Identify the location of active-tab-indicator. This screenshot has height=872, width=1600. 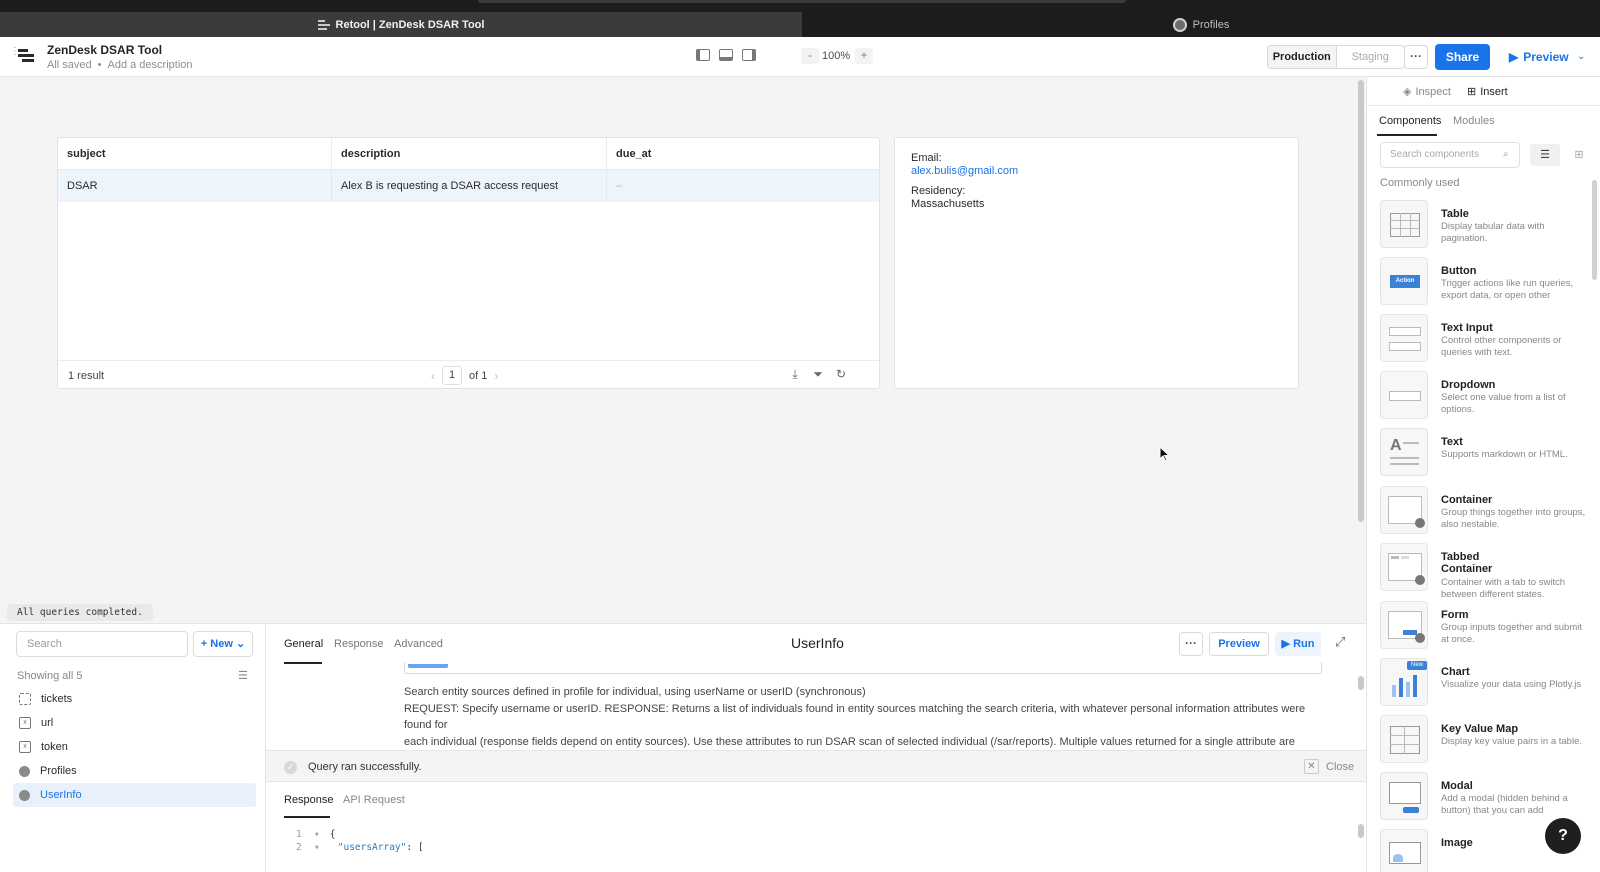
(1407, 135).